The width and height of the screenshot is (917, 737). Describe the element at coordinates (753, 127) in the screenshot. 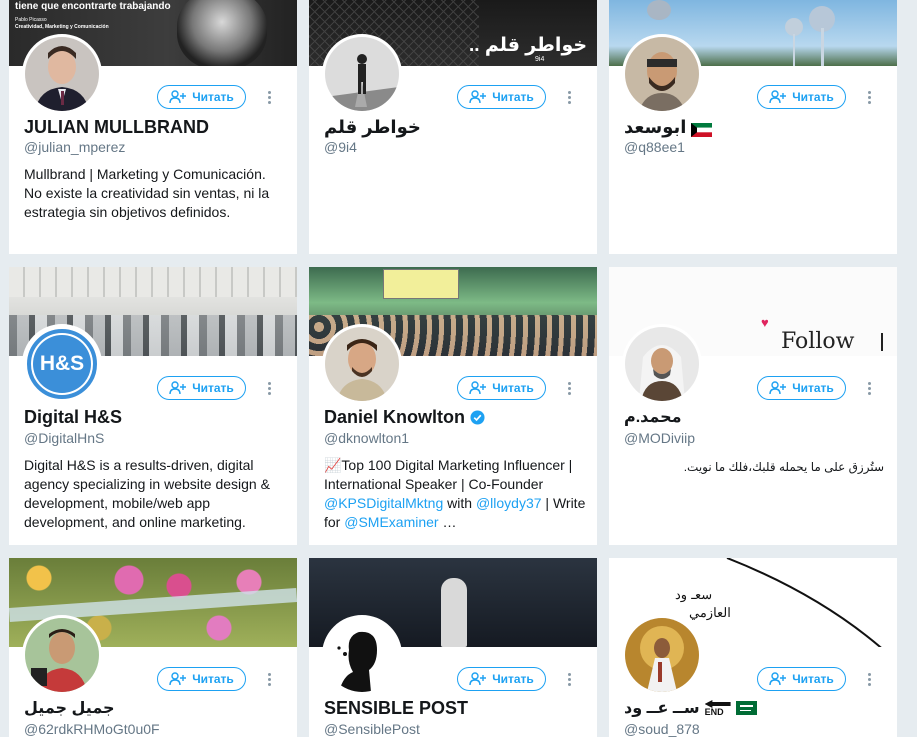

I see `profile-card: Читать ابوسعد @q88ee1` at that location.